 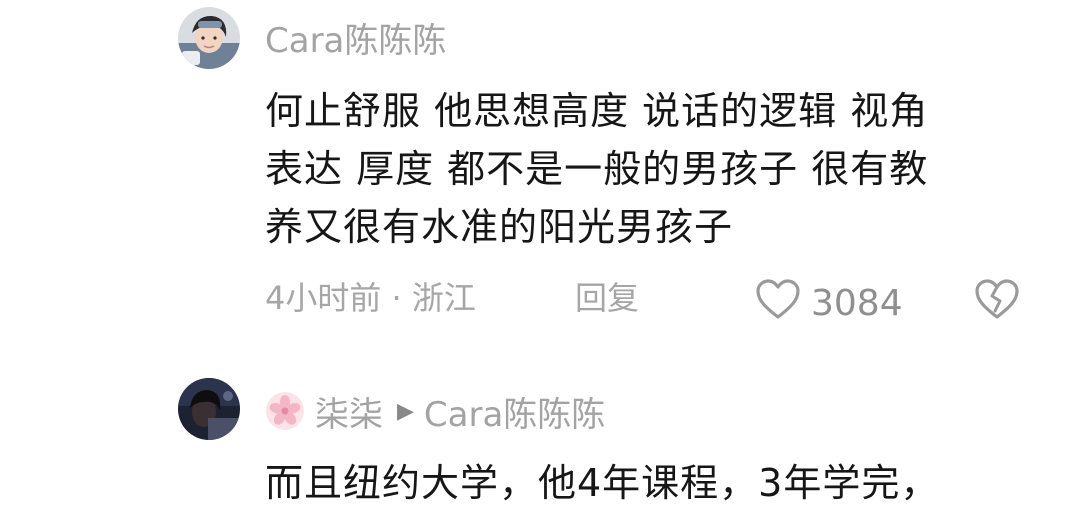 I want to click on dislike-button, so click(x=997, y=303).